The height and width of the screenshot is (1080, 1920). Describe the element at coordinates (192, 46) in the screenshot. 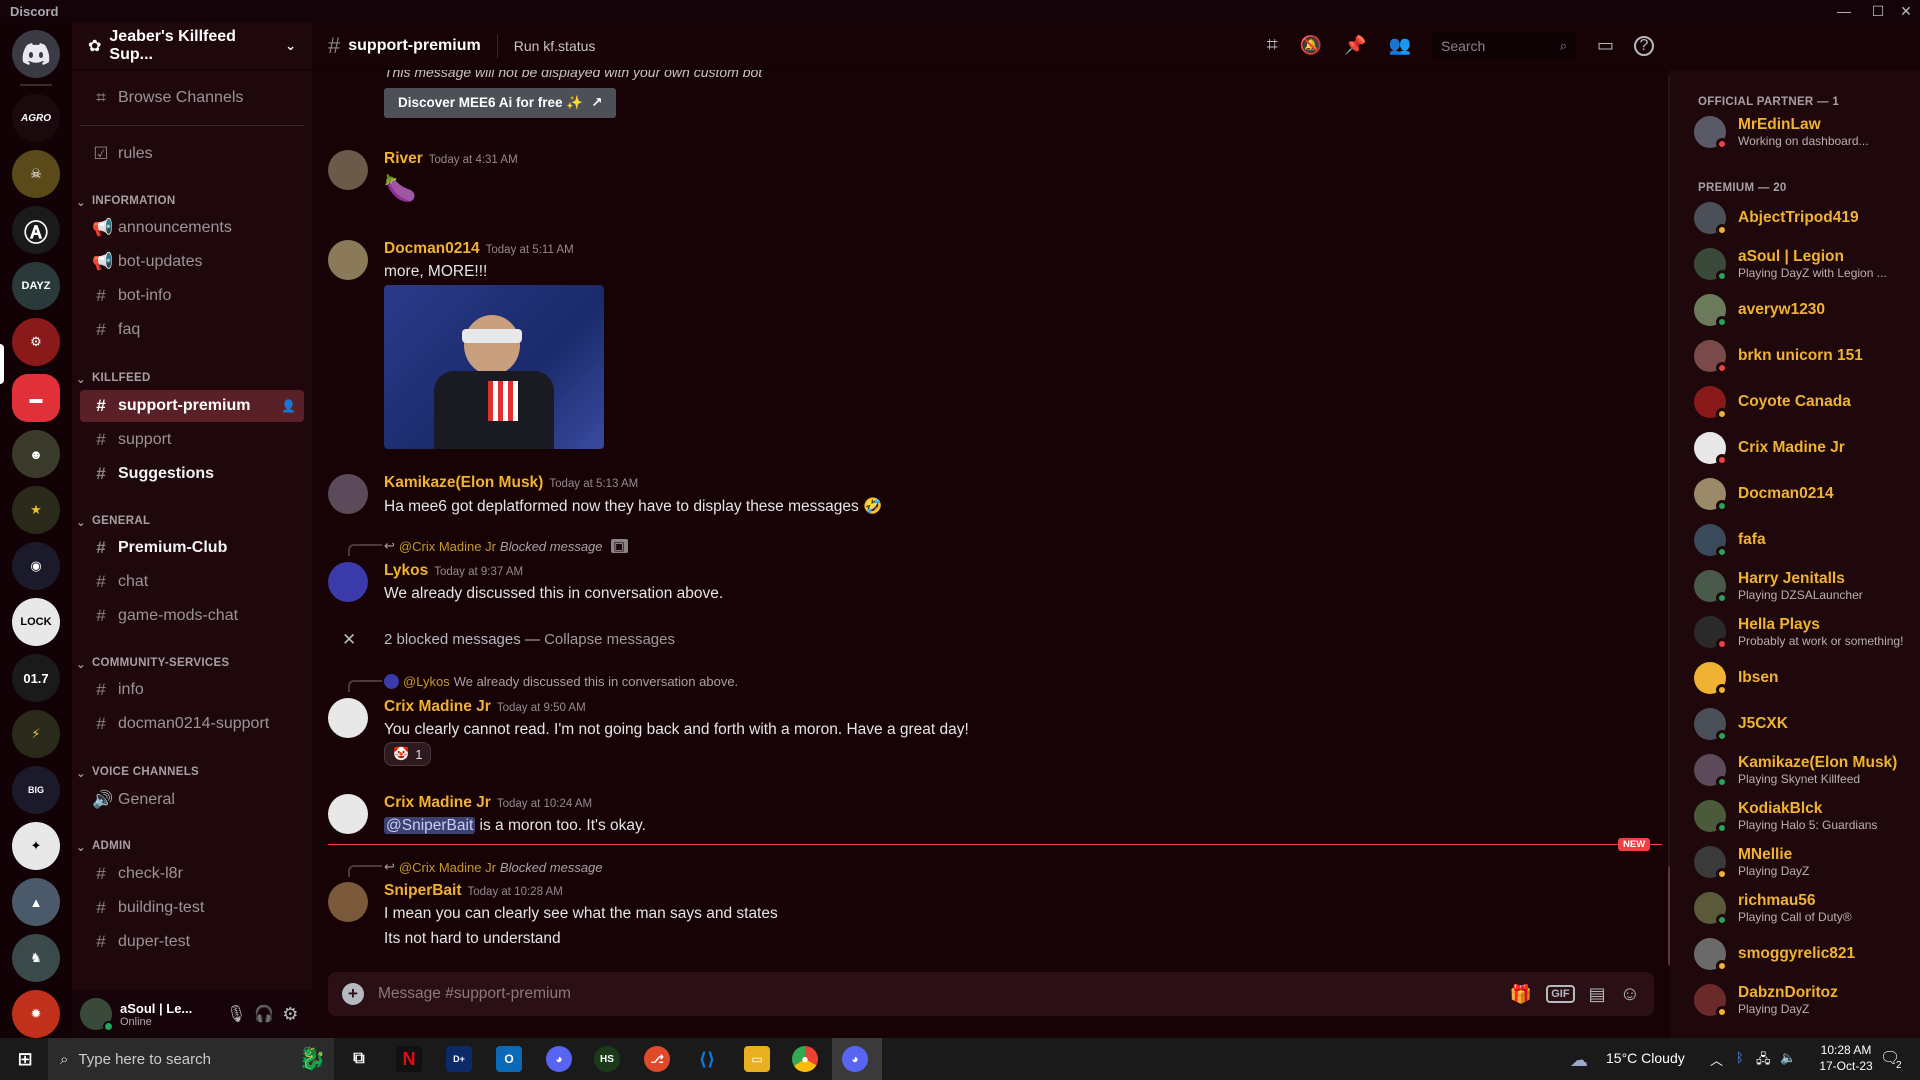

I see `server-header: ✿ Jeaber's Killfeed Sup... ⌄` at that location.